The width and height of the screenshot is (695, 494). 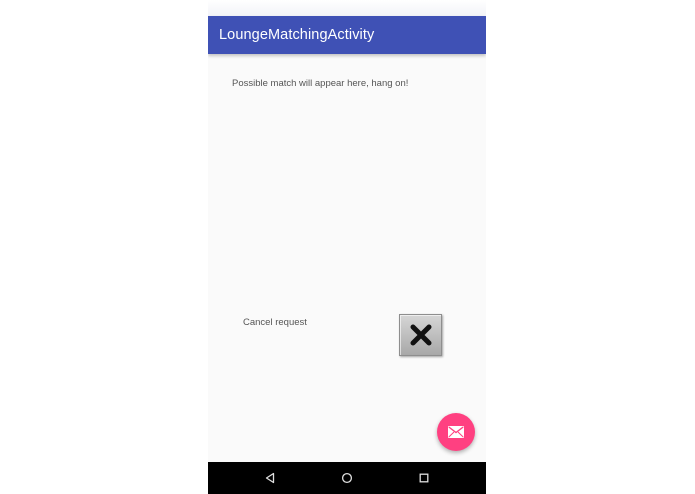 I want to click on recents-square-icon, so click(x=424, y=478).